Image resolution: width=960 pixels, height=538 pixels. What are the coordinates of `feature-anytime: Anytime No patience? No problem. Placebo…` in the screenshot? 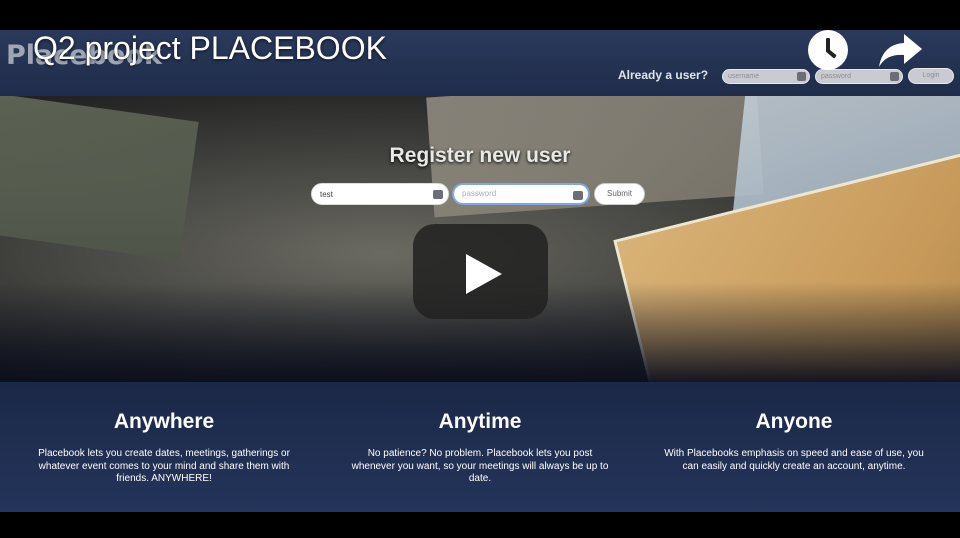 It's located at (480, 448).